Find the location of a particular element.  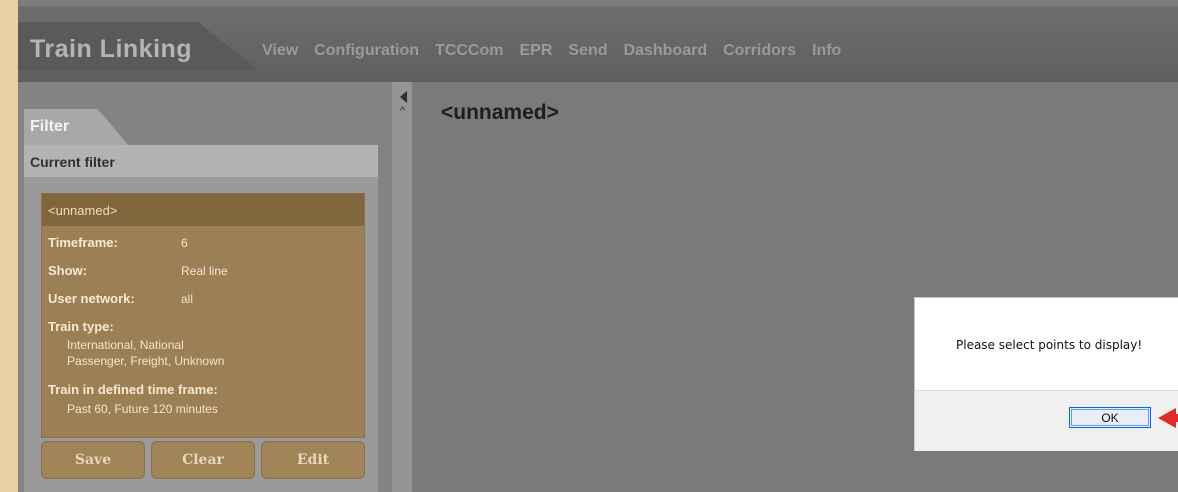

menu-view: View is located at coordinates (280, 51).